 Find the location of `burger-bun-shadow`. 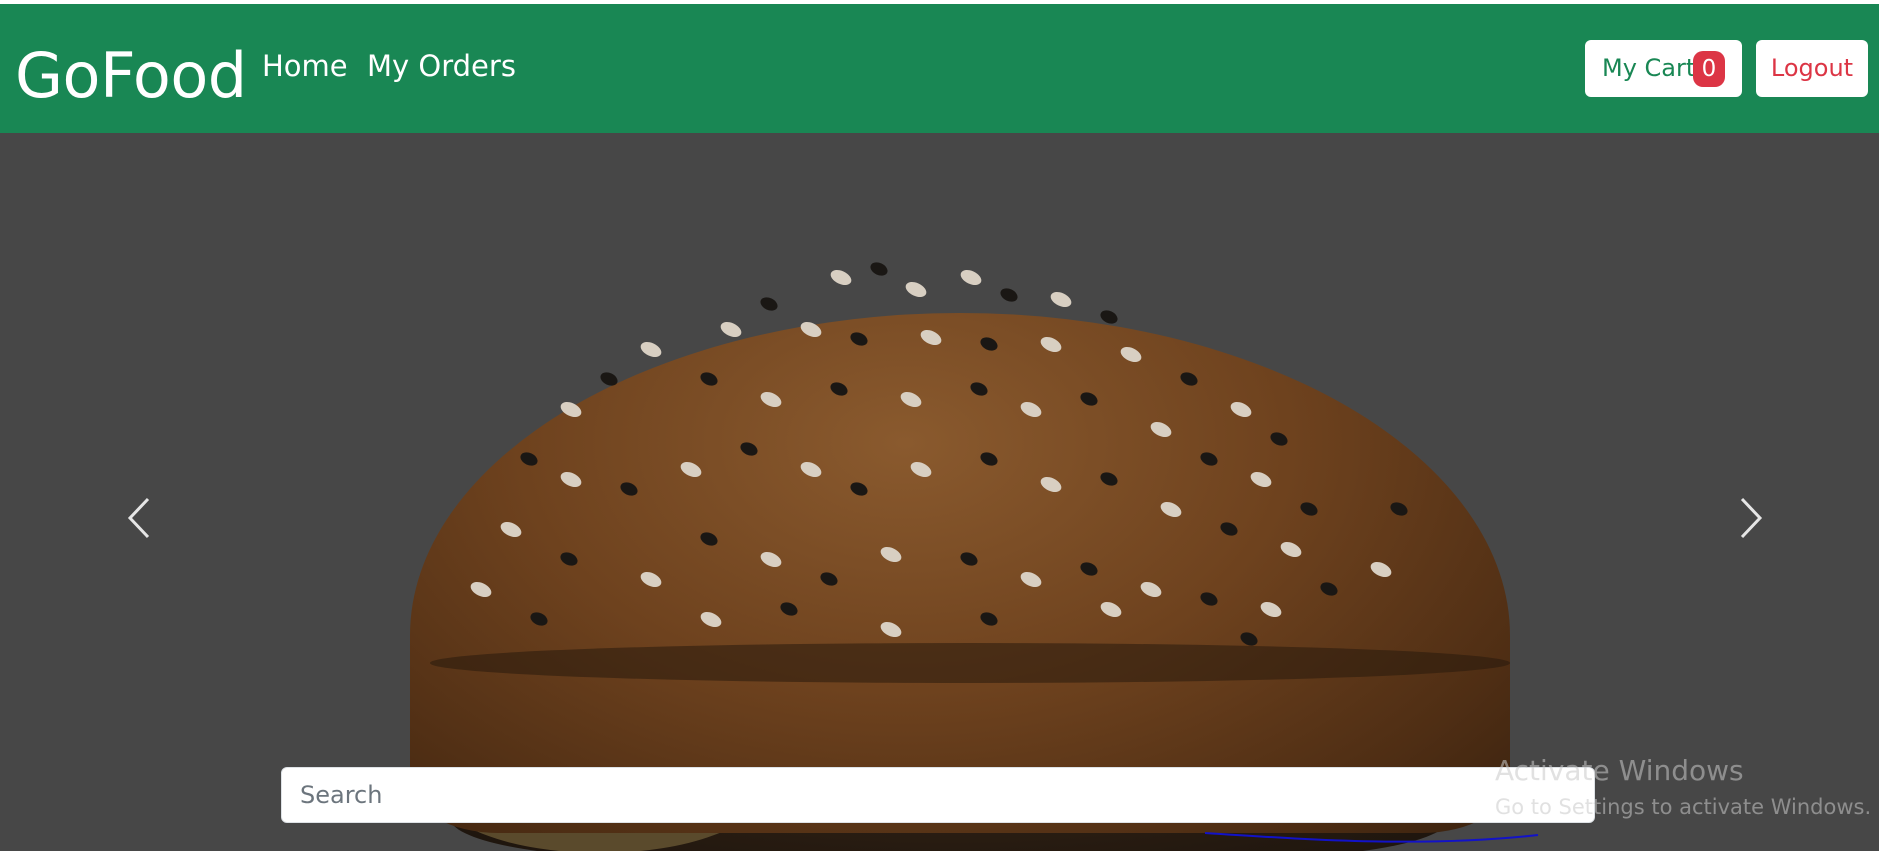

burger-bun-shadow is located at coordinates (970, 663).